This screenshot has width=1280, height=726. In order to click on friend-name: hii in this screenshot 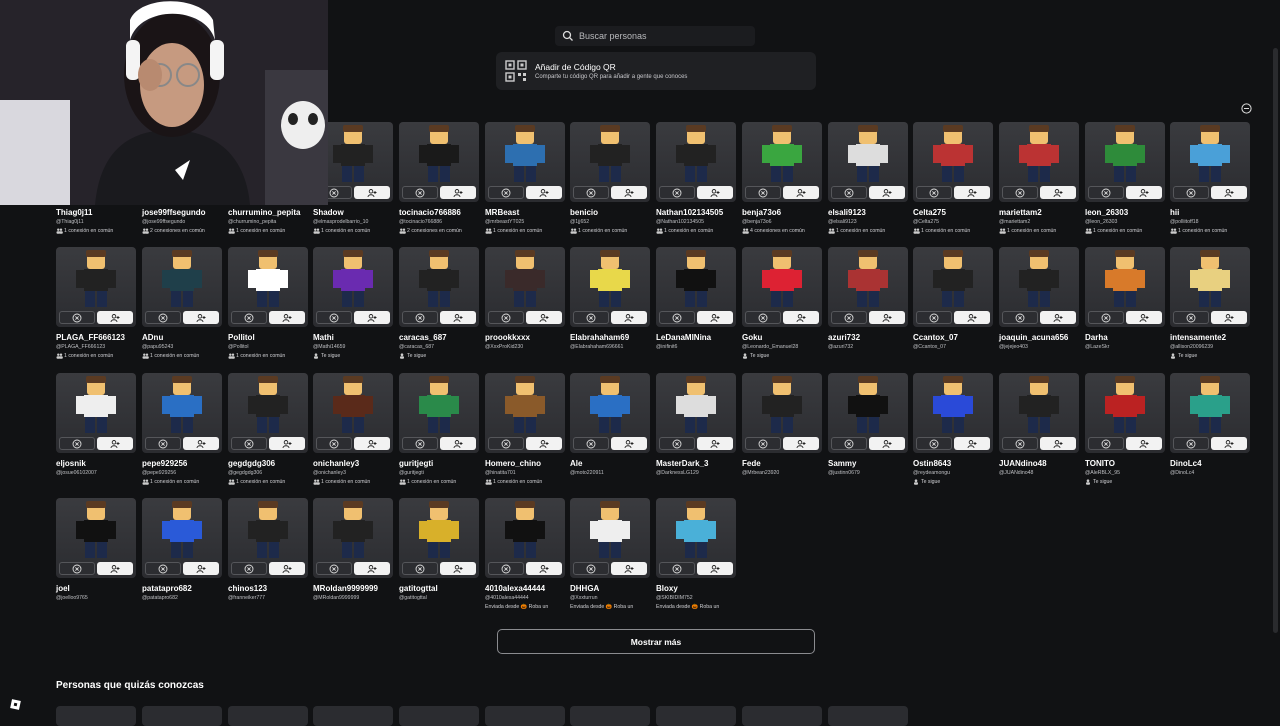, I will do `click(1210, 212)`.